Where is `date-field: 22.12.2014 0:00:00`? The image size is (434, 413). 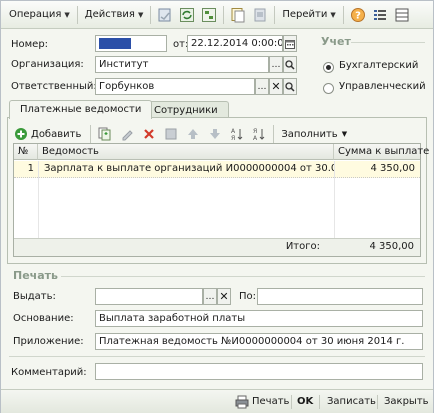 date-field: 22.12.2014 0:00:00 is located at coordinates (235, 43).